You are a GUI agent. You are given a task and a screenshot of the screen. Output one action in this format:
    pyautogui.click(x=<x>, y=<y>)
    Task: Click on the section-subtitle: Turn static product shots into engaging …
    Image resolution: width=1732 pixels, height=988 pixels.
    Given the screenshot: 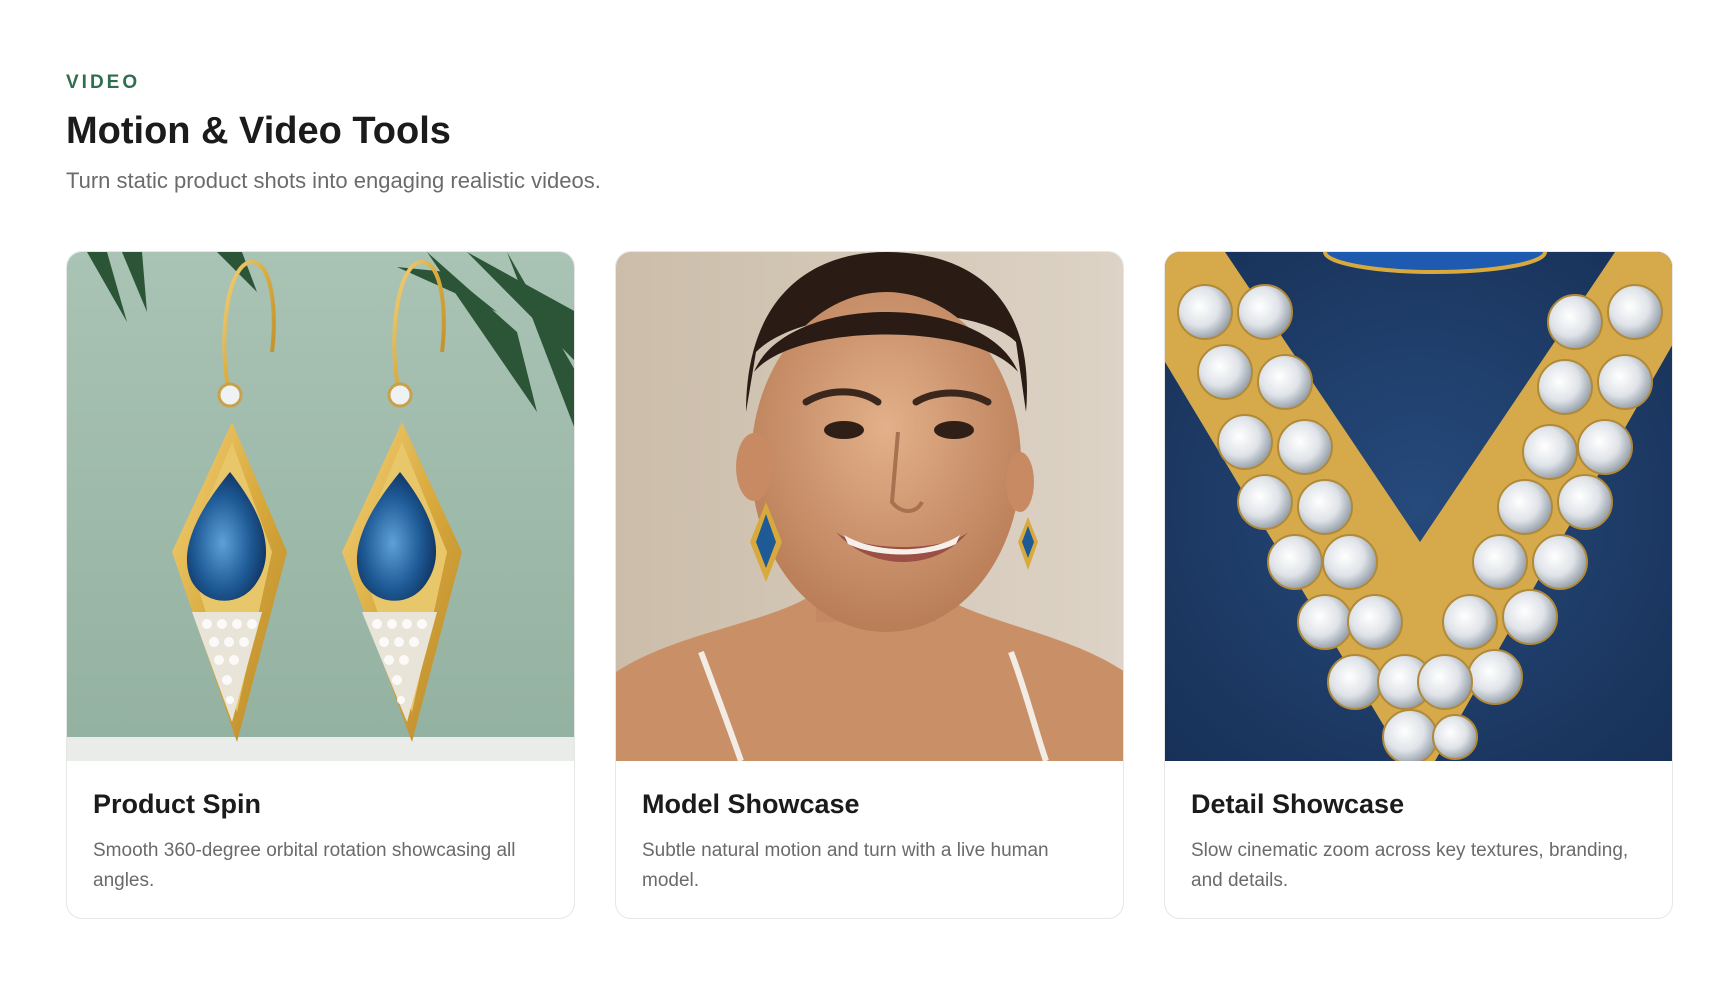 What is the action you would take?
    pyautogui.click(x=333, y=180)
    